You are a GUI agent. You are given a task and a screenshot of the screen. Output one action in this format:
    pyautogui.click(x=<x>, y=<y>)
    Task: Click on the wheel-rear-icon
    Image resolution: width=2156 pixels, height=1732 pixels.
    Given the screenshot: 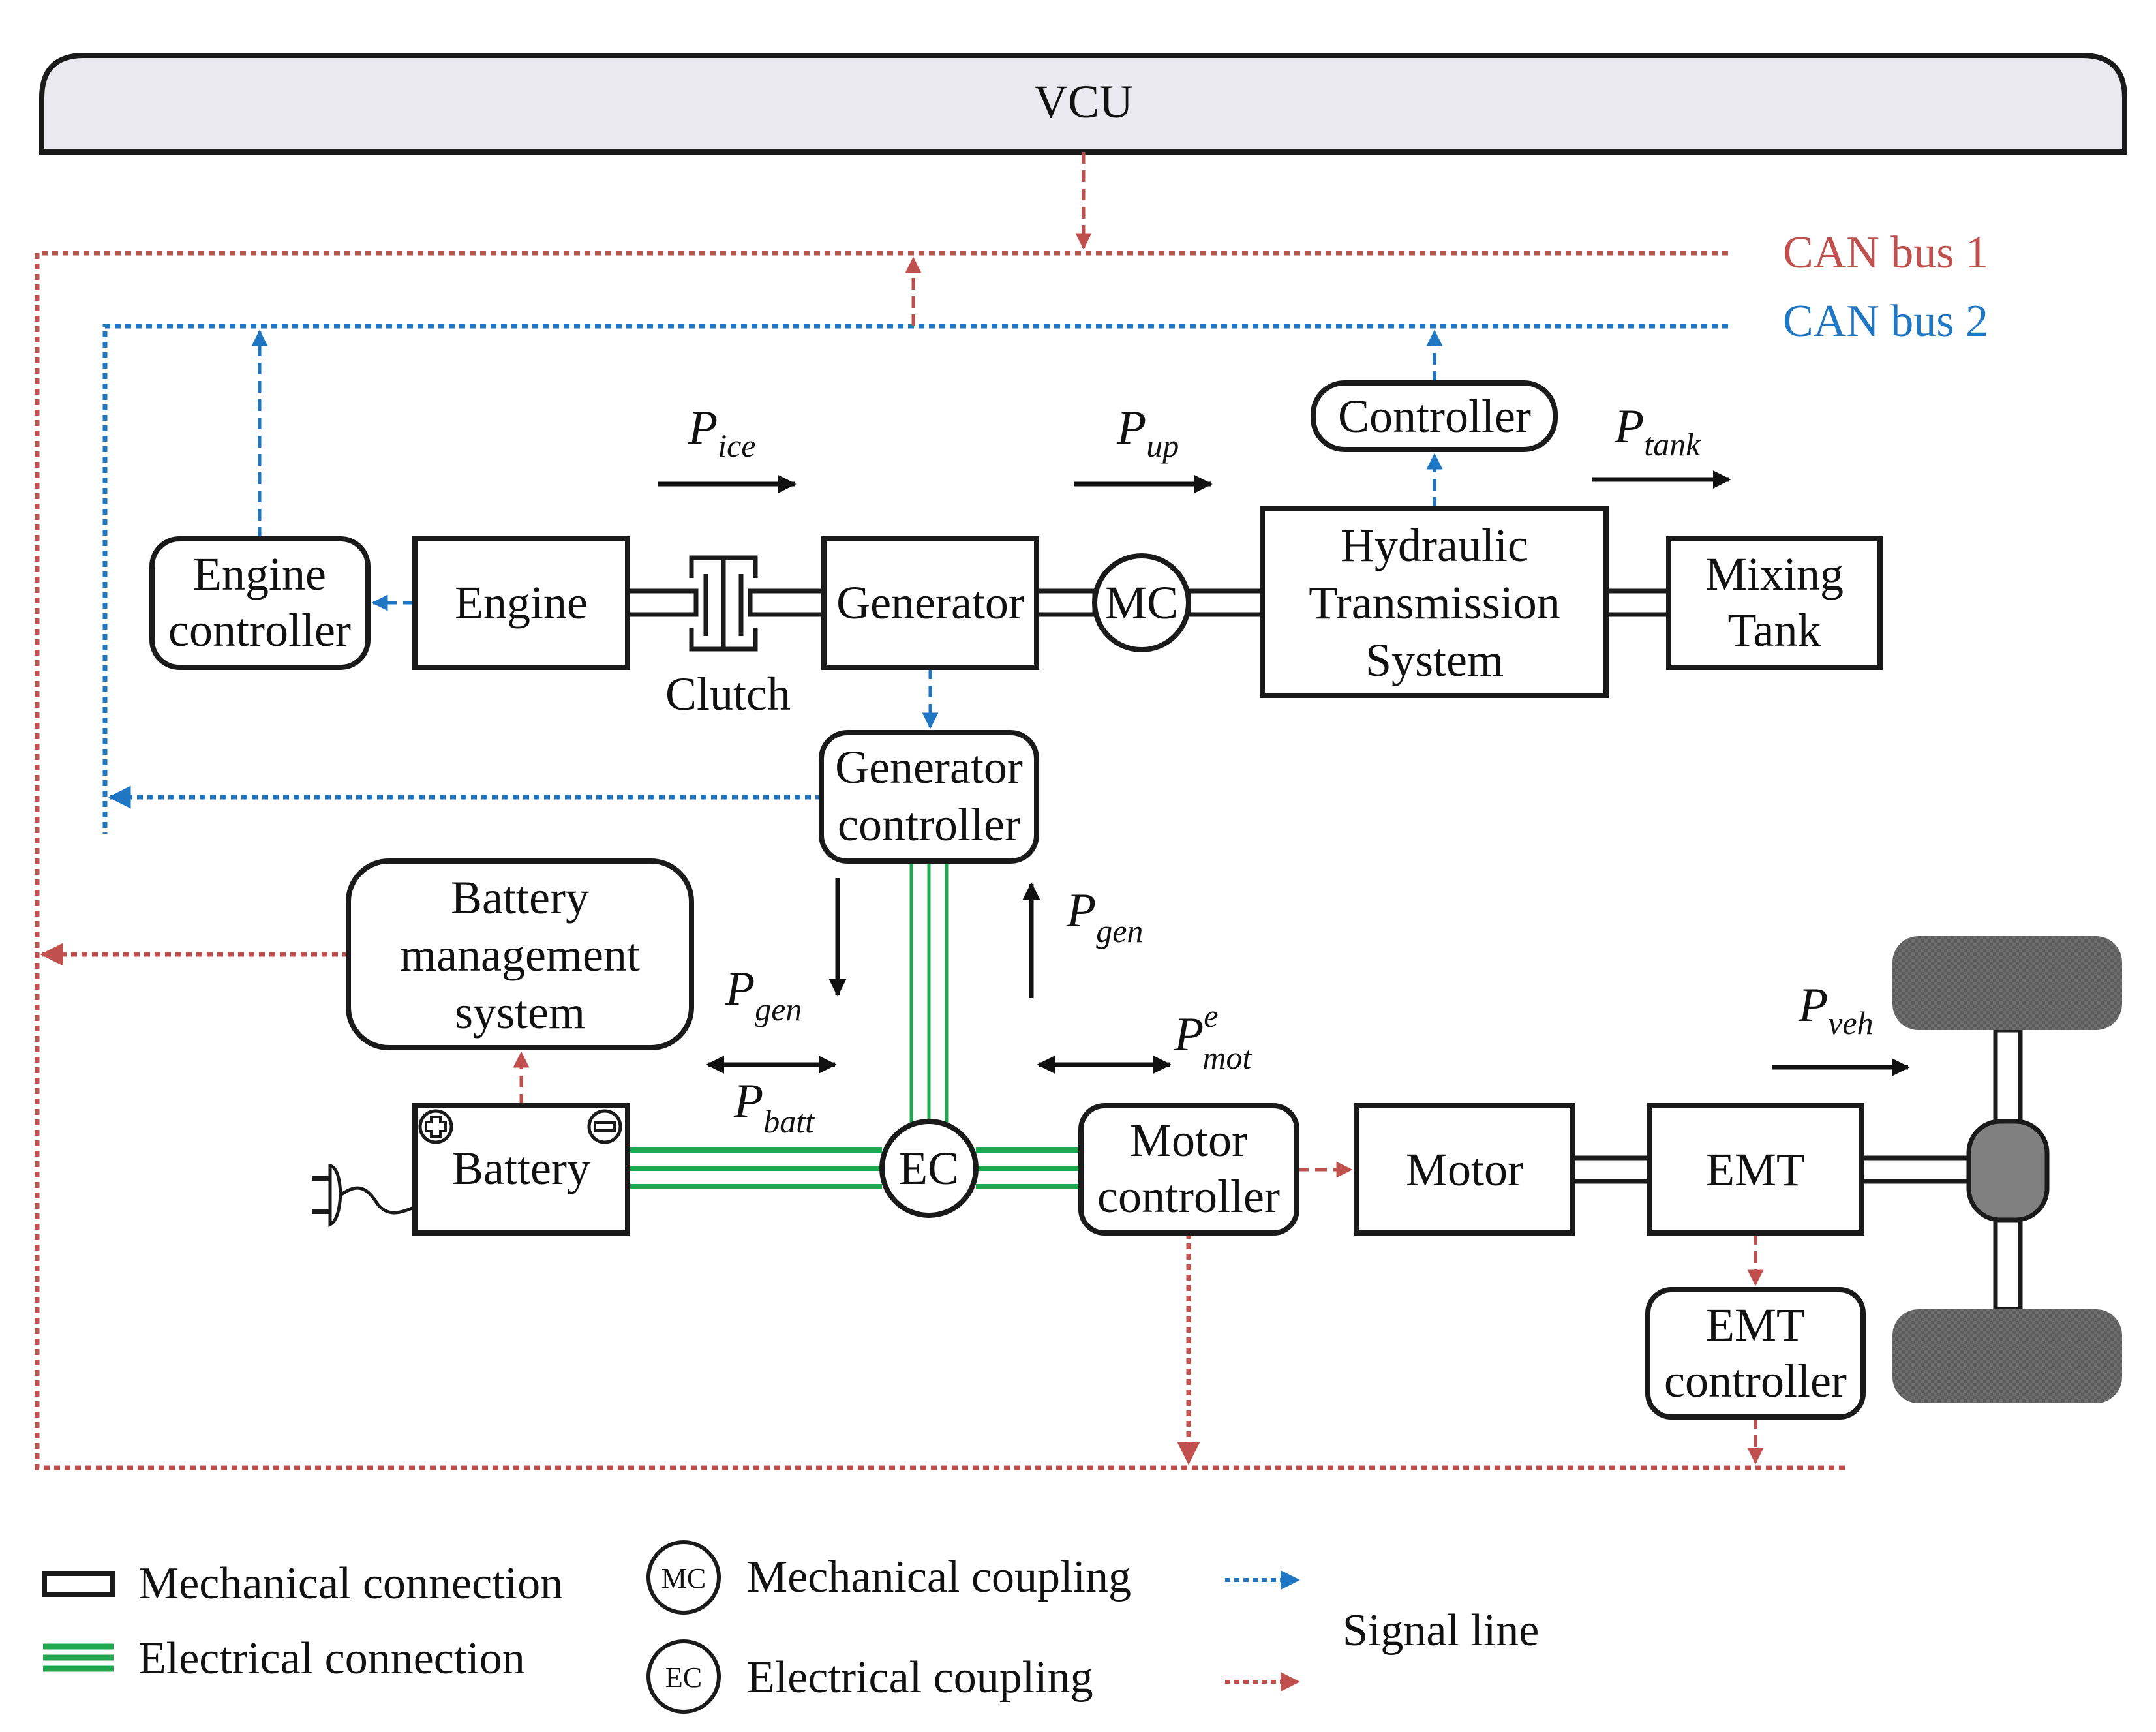 What is the action you would take?
    pyautogui.click(x=2007, y=1356)
    